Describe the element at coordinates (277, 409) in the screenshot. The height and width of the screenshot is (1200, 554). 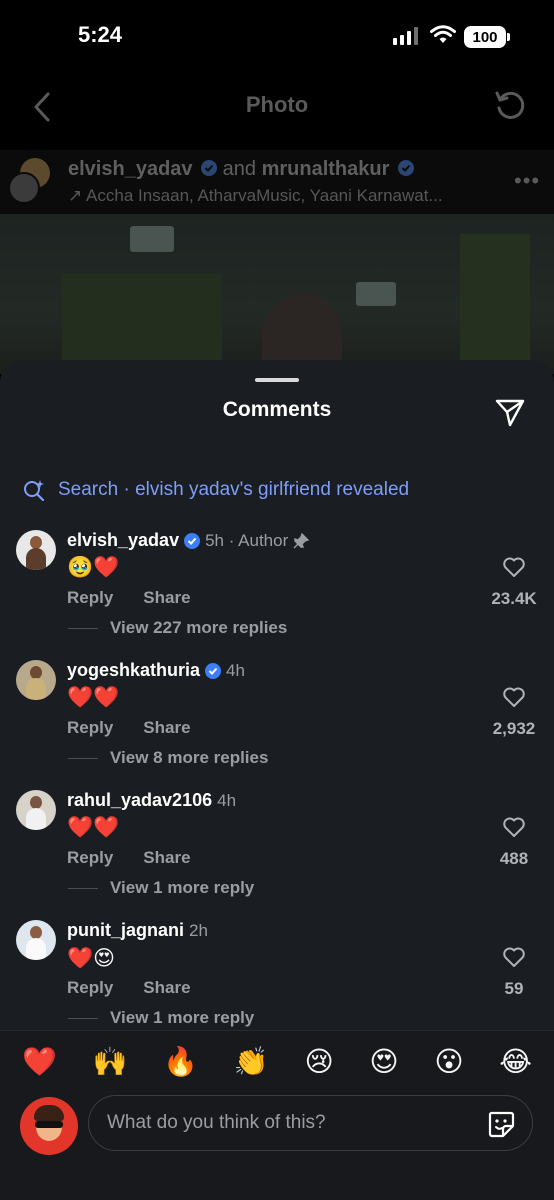
I see `sheet-title: Comments` at that location.